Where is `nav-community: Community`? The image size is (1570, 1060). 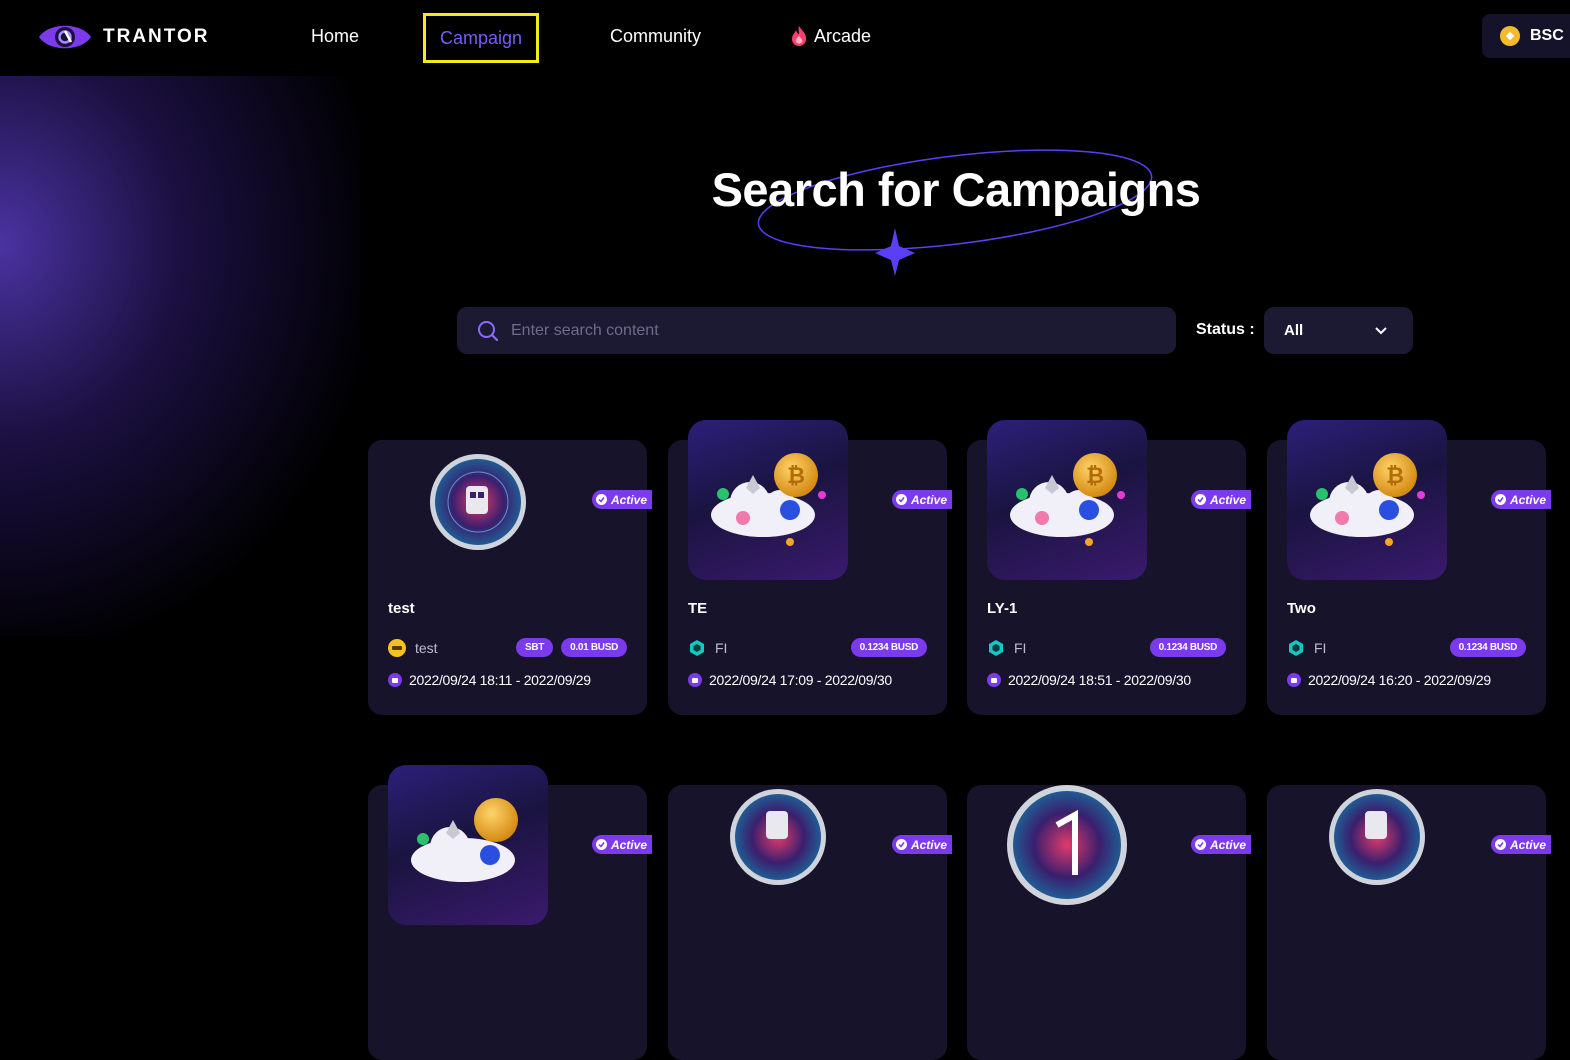 nav-community: Community is located at coordinates (655, 36).